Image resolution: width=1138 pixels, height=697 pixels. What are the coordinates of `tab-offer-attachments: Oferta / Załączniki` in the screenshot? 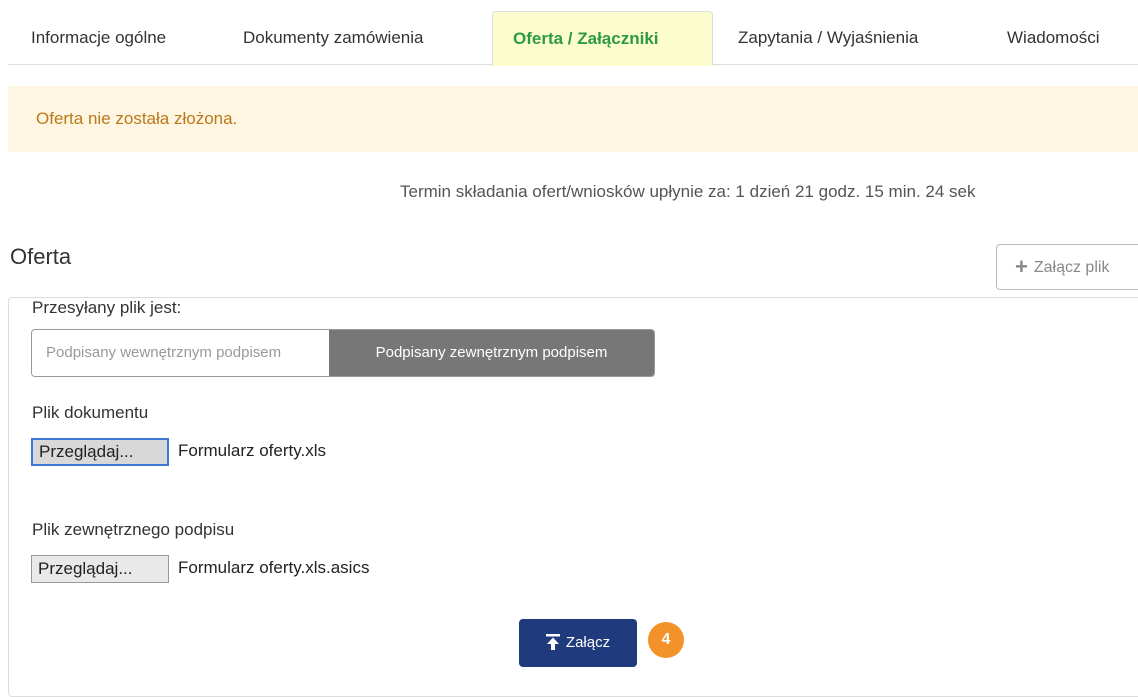 It's located at (602, 38).